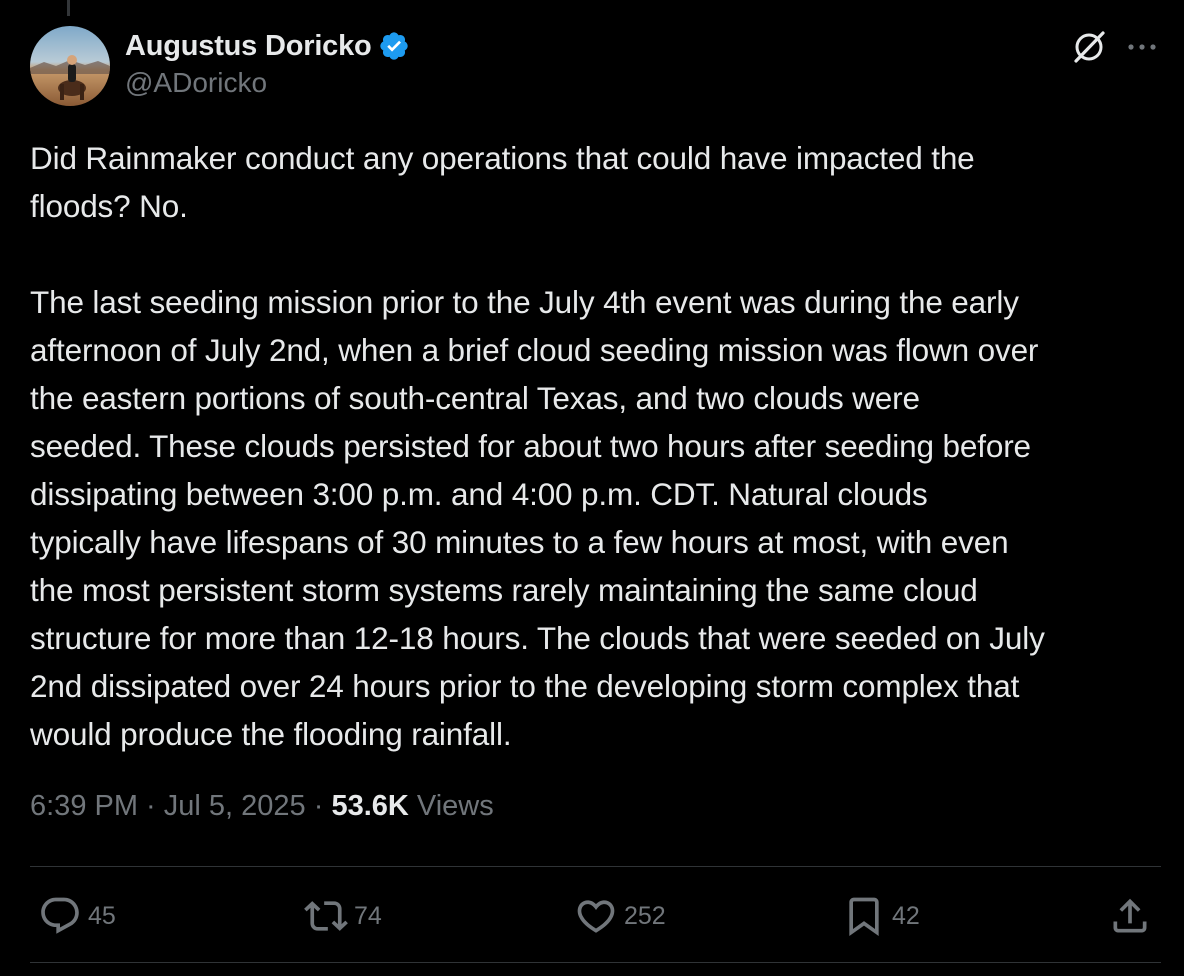  Describe the element at coordinates (102, 915) in the screenshot. I see `reply-count: 45` at that location.